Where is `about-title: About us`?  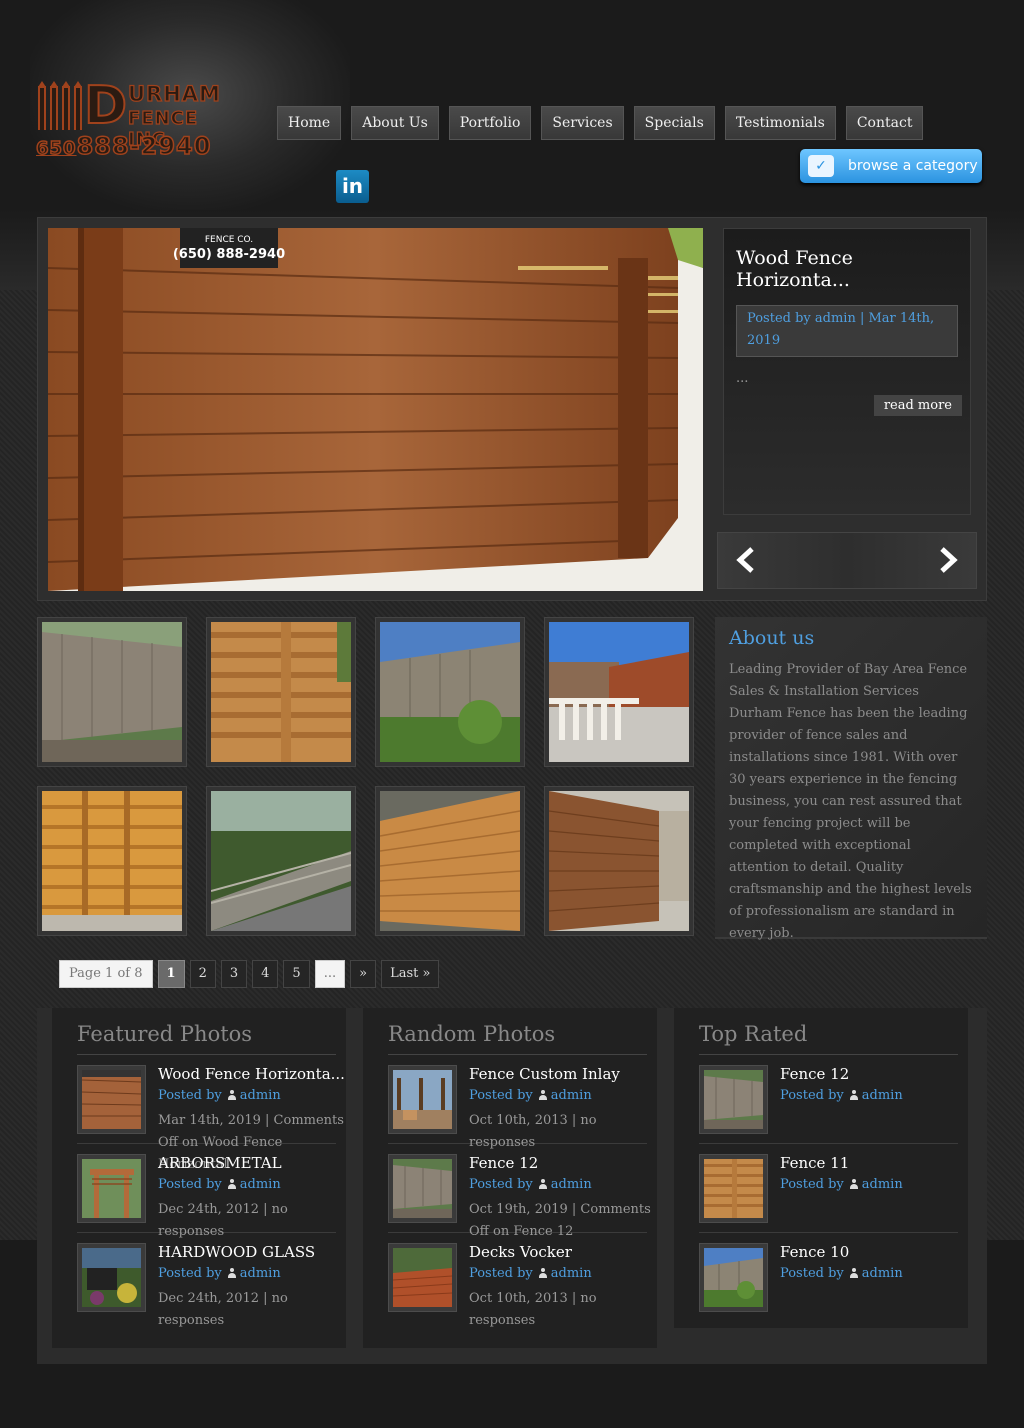 about-title: About us is located at coordinates (772, 638).